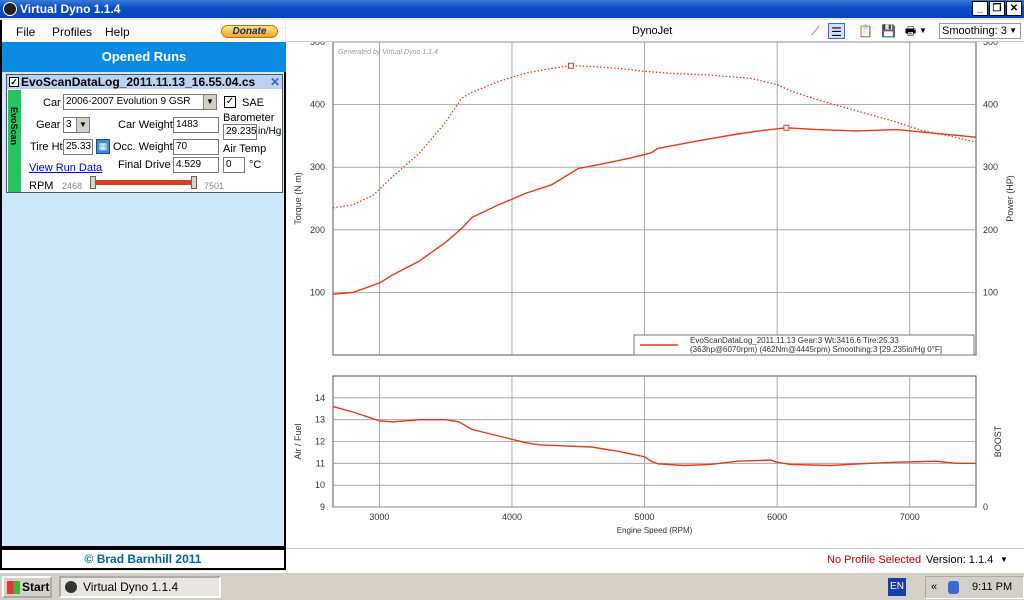 The height and width of the screenshot is (600, 1024). I want to click on car-weight-input: 1483, so click(196, 125).